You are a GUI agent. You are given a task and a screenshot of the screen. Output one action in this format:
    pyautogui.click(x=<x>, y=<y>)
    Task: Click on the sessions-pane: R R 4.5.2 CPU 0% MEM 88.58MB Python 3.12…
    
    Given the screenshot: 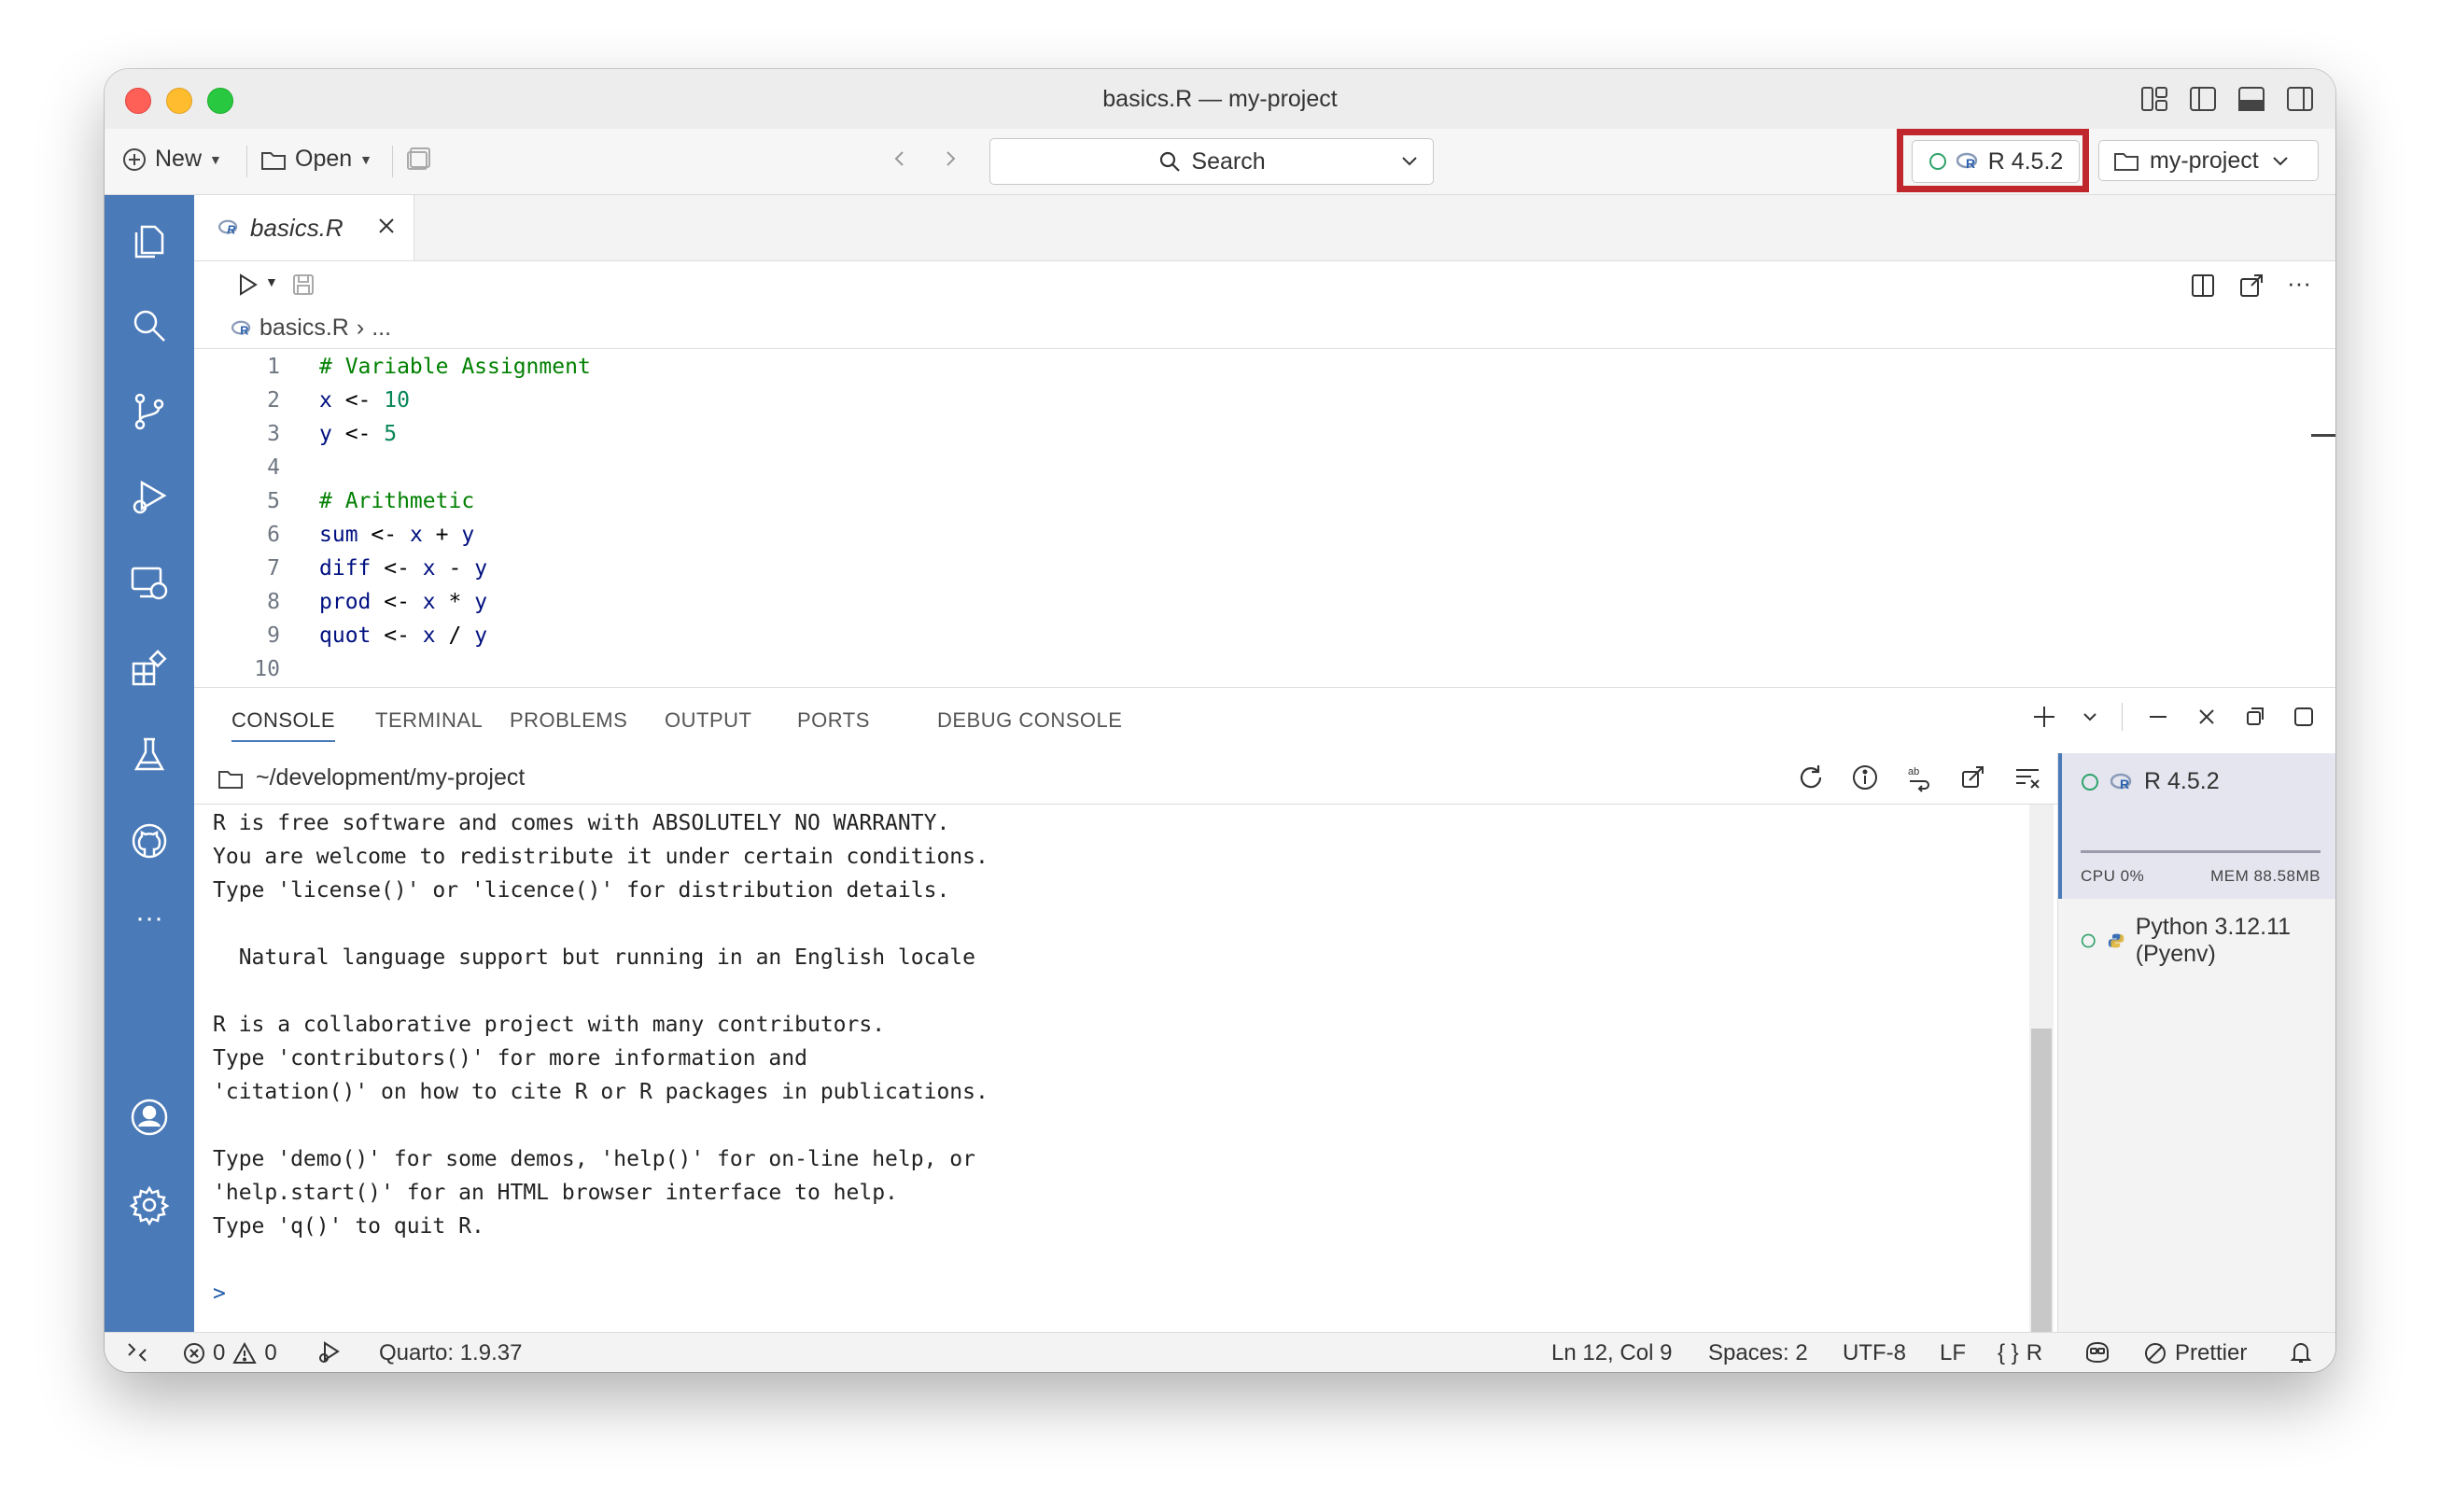 What is the action you would take?
    pyautogui.click(x=2196, y=1042)
    